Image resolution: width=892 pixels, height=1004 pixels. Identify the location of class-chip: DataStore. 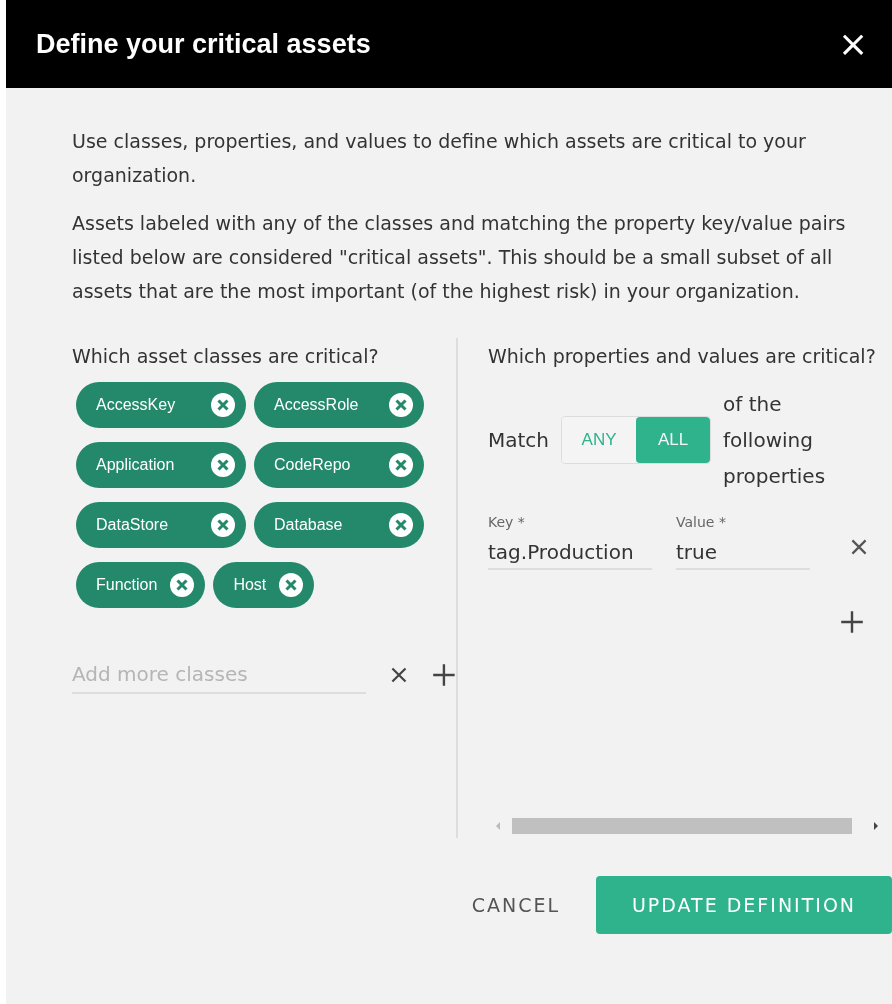
(161, 525).